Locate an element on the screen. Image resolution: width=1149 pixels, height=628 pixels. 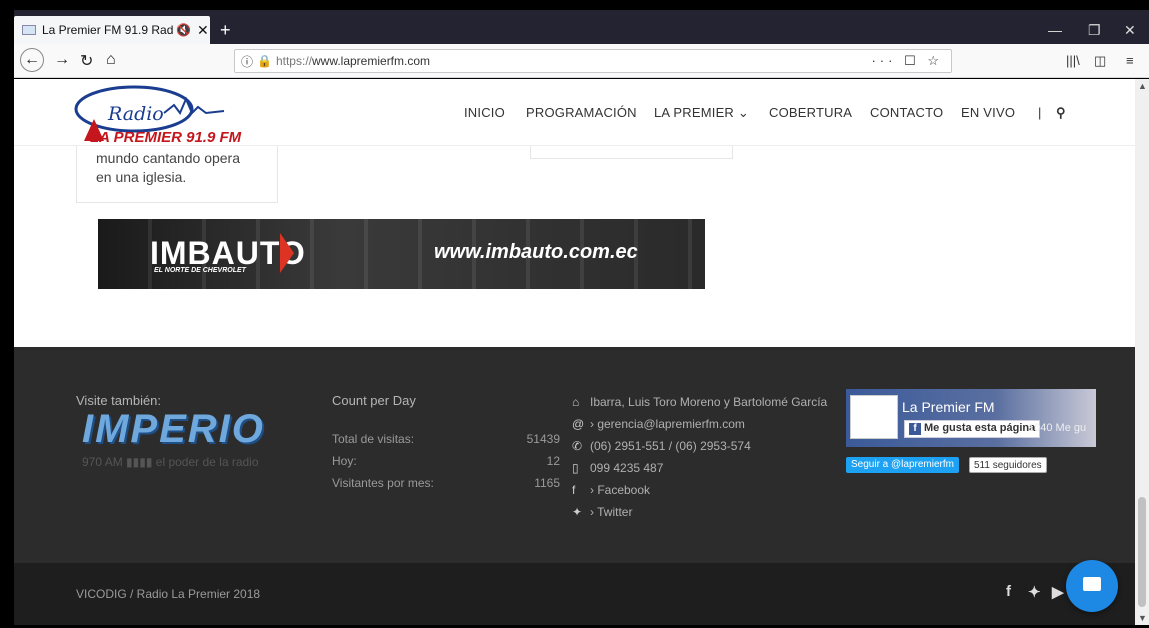
active-tab: La Premier FM 91.9 Radio Ib 🔇 ✕ is located at coordinates (112, 30).